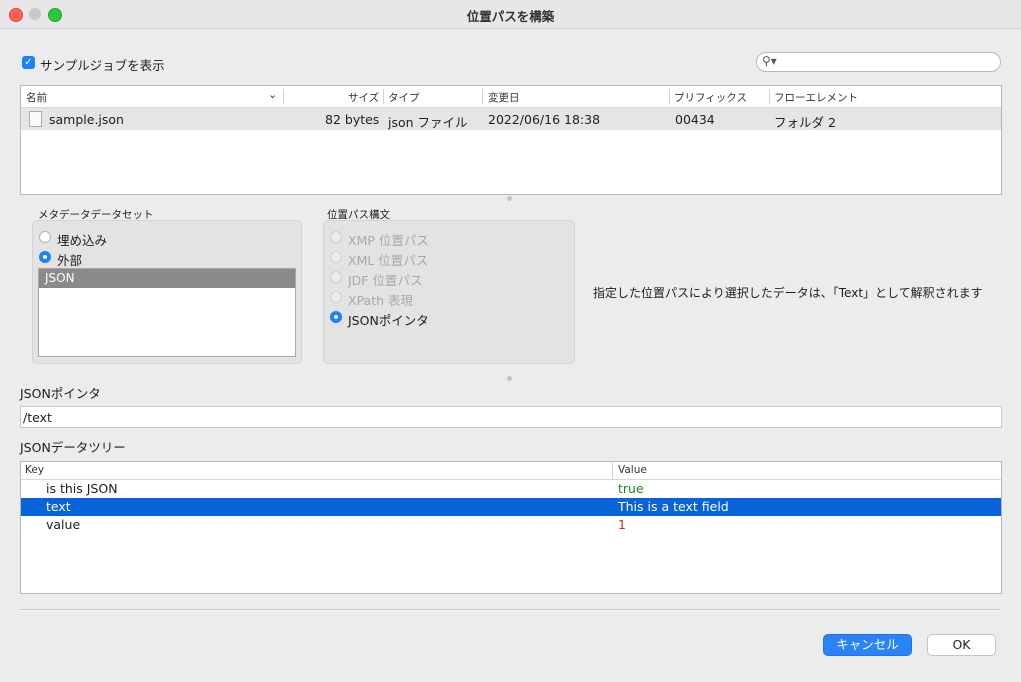  I want to click on json-pointer-input: /text, so click(511, 417).